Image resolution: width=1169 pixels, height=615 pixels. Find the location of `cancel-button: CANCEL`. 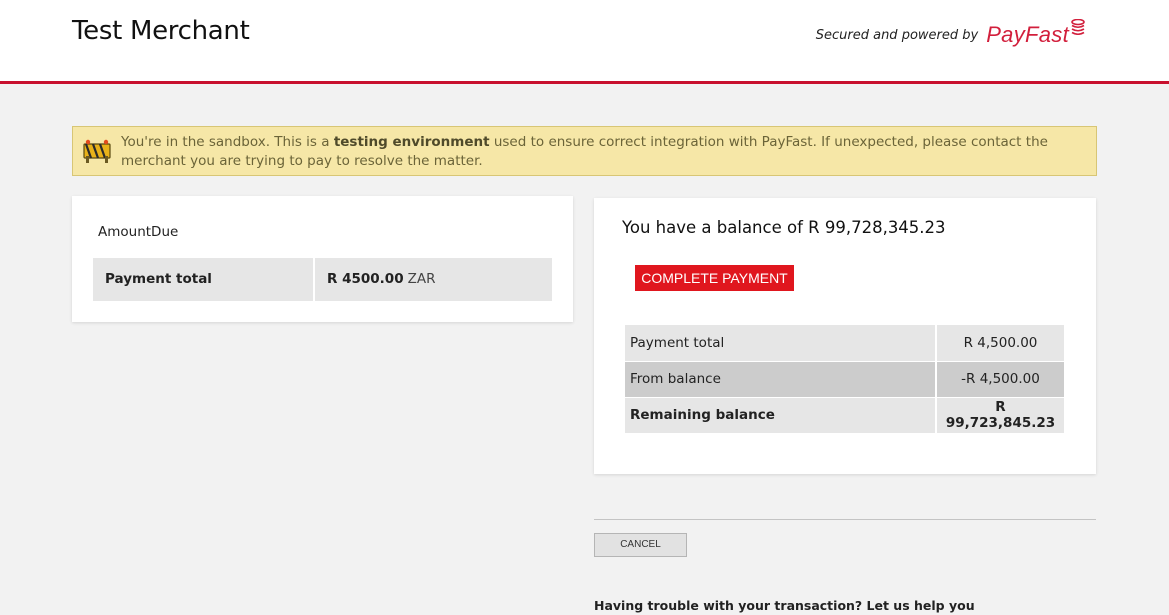

cancel-button: CANCEL is located at coordinates (640, 545).